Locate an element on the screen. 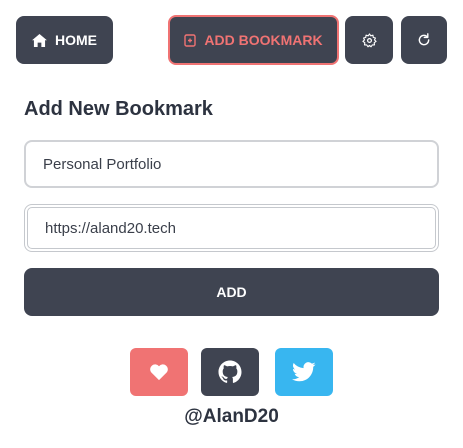 The image size is (463, 448). twitter-icon is located at coordinates (304, 372).